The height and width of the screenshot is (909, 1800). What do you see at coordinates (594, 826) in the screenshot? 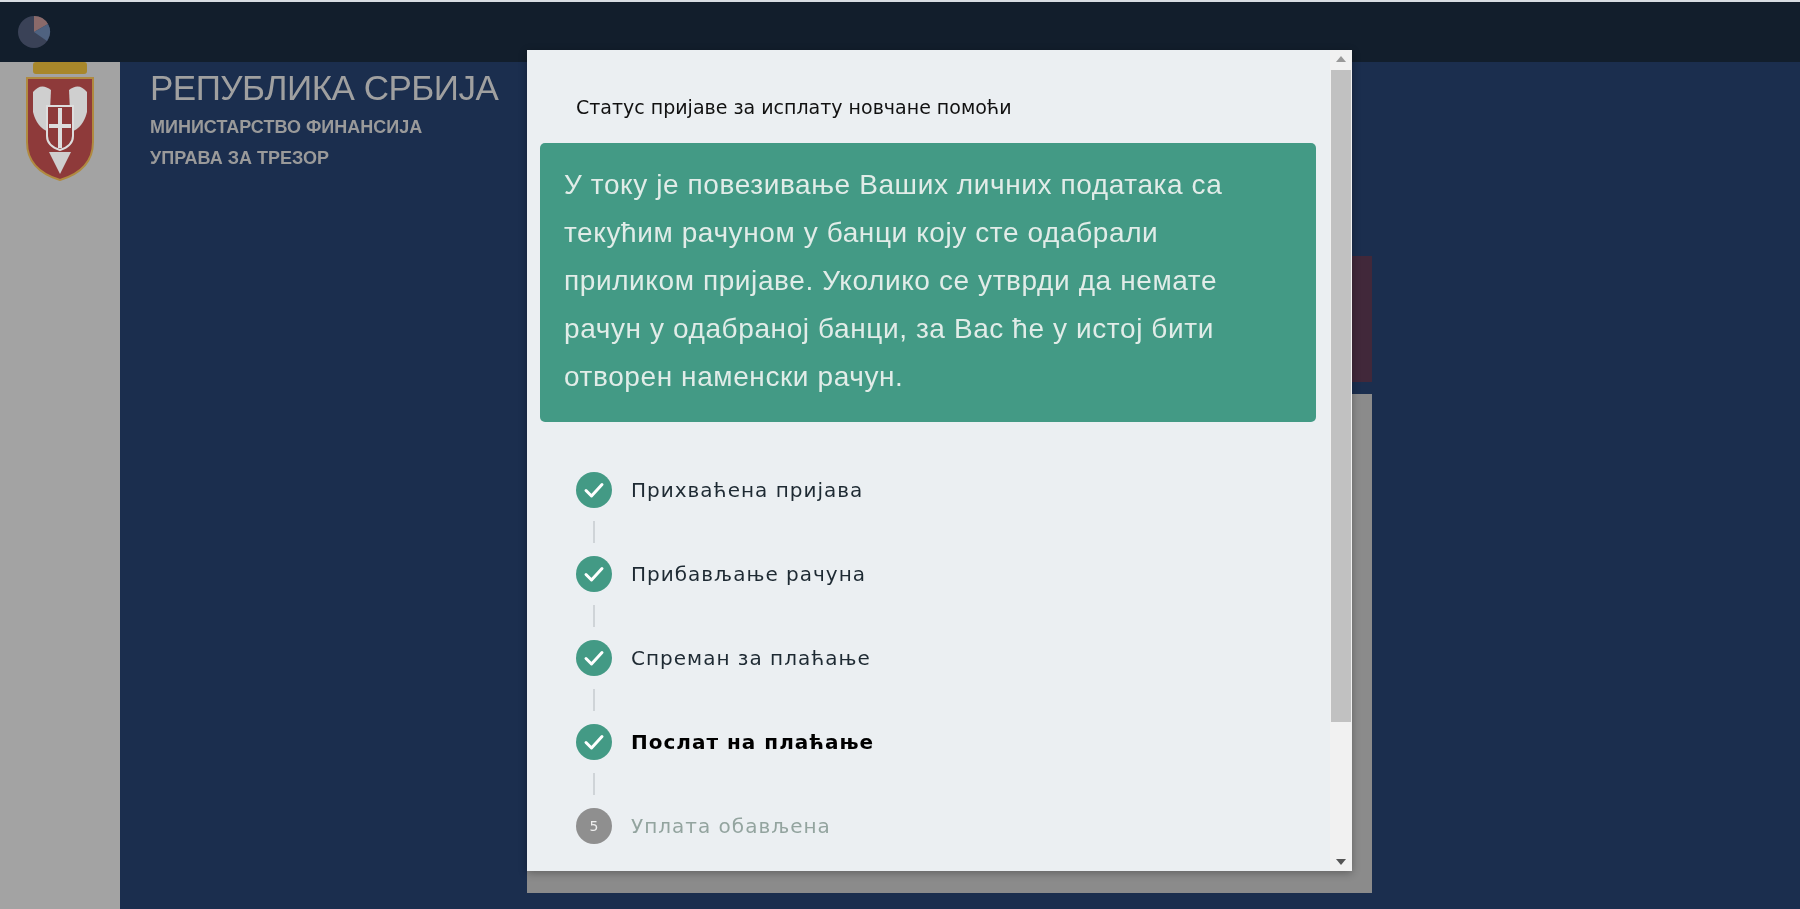
I see `step-number: 5` at bounding box center [594, 826].